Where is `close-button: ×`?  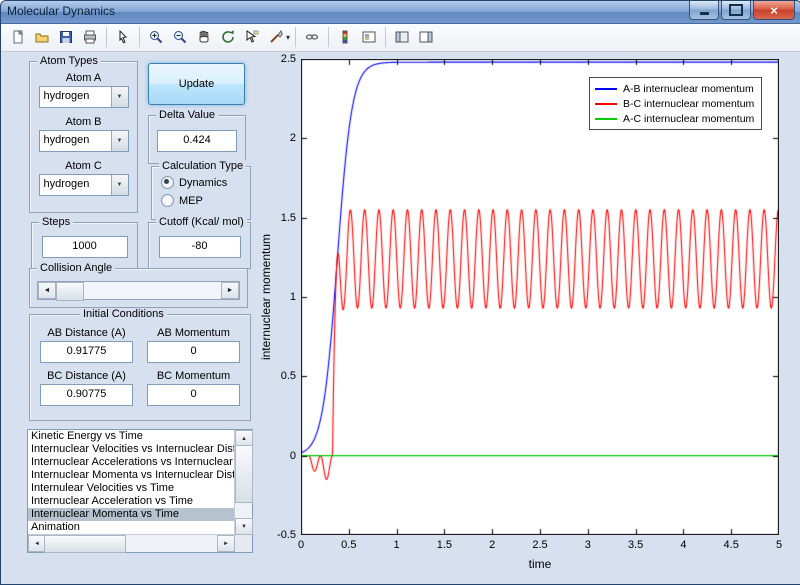
close-button: × is located at coordinates (774, 10).